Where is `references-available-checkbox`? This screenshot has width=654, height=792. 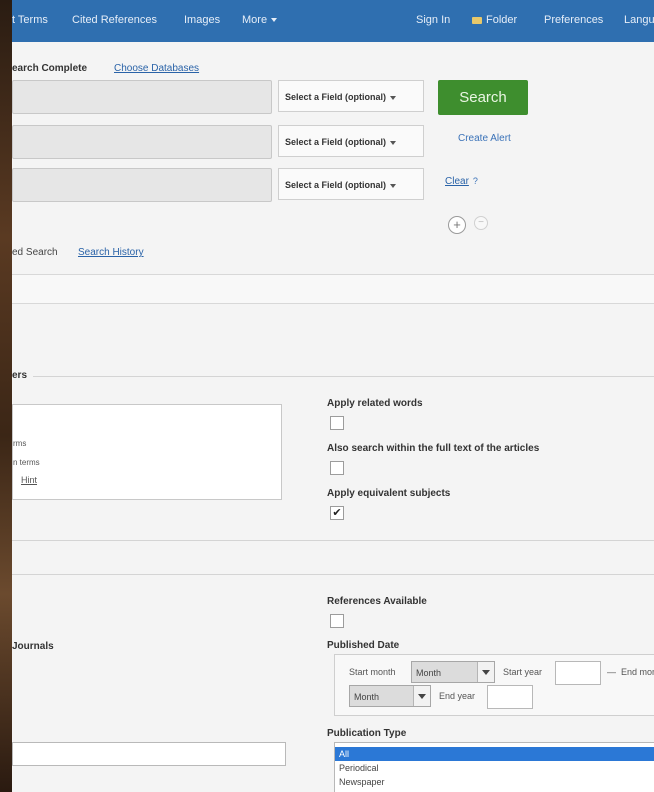 references-available-checkbox is located at coordinates (337, 621).